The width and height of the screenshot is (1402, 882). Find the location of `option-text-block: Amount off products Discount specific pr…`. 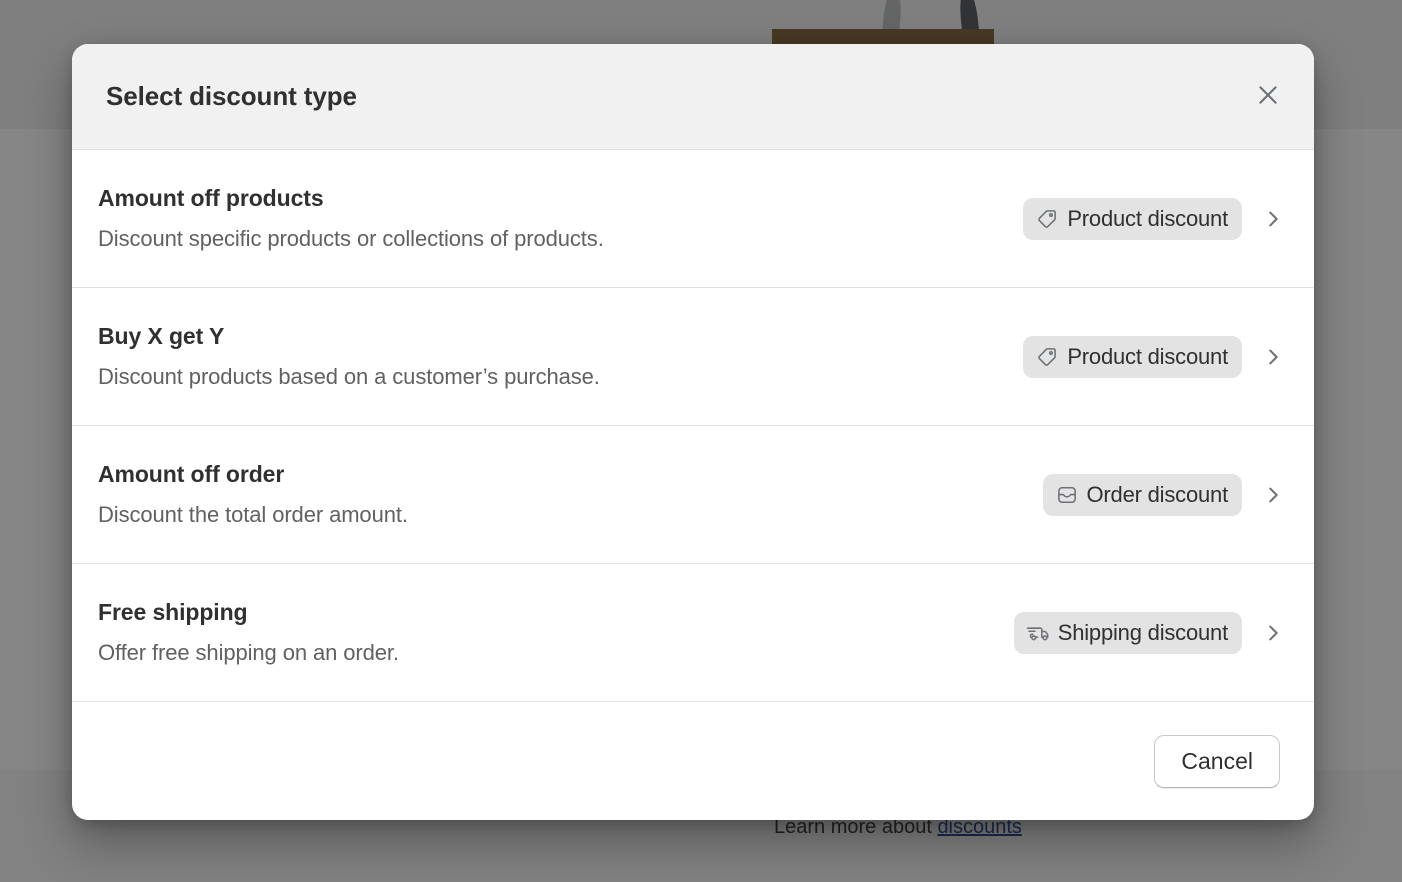

option-text-block: Amount off products Discount specific pr… is located at coordinates (560, 218).